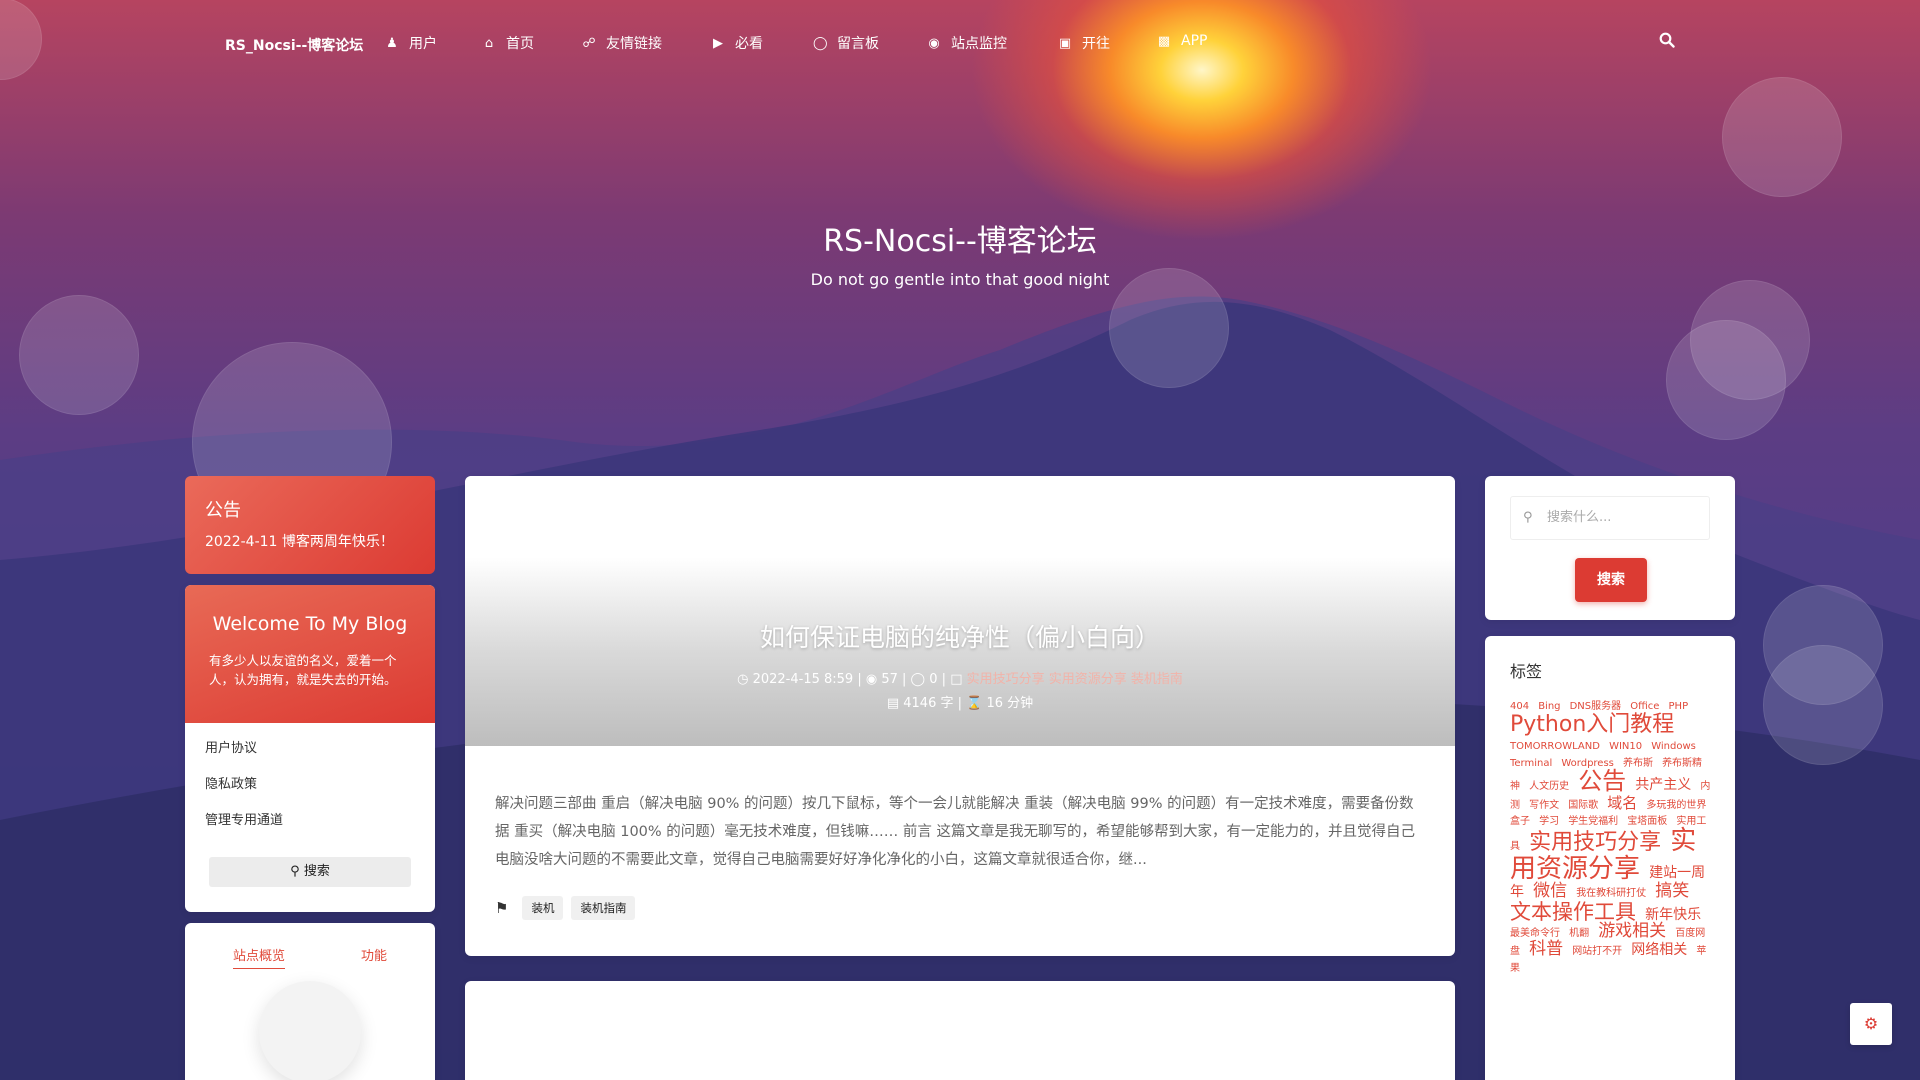  Describe the element at coordinates (259, 957) in the screenshot. I see `tab-site-overview: 站点概览` at that location.